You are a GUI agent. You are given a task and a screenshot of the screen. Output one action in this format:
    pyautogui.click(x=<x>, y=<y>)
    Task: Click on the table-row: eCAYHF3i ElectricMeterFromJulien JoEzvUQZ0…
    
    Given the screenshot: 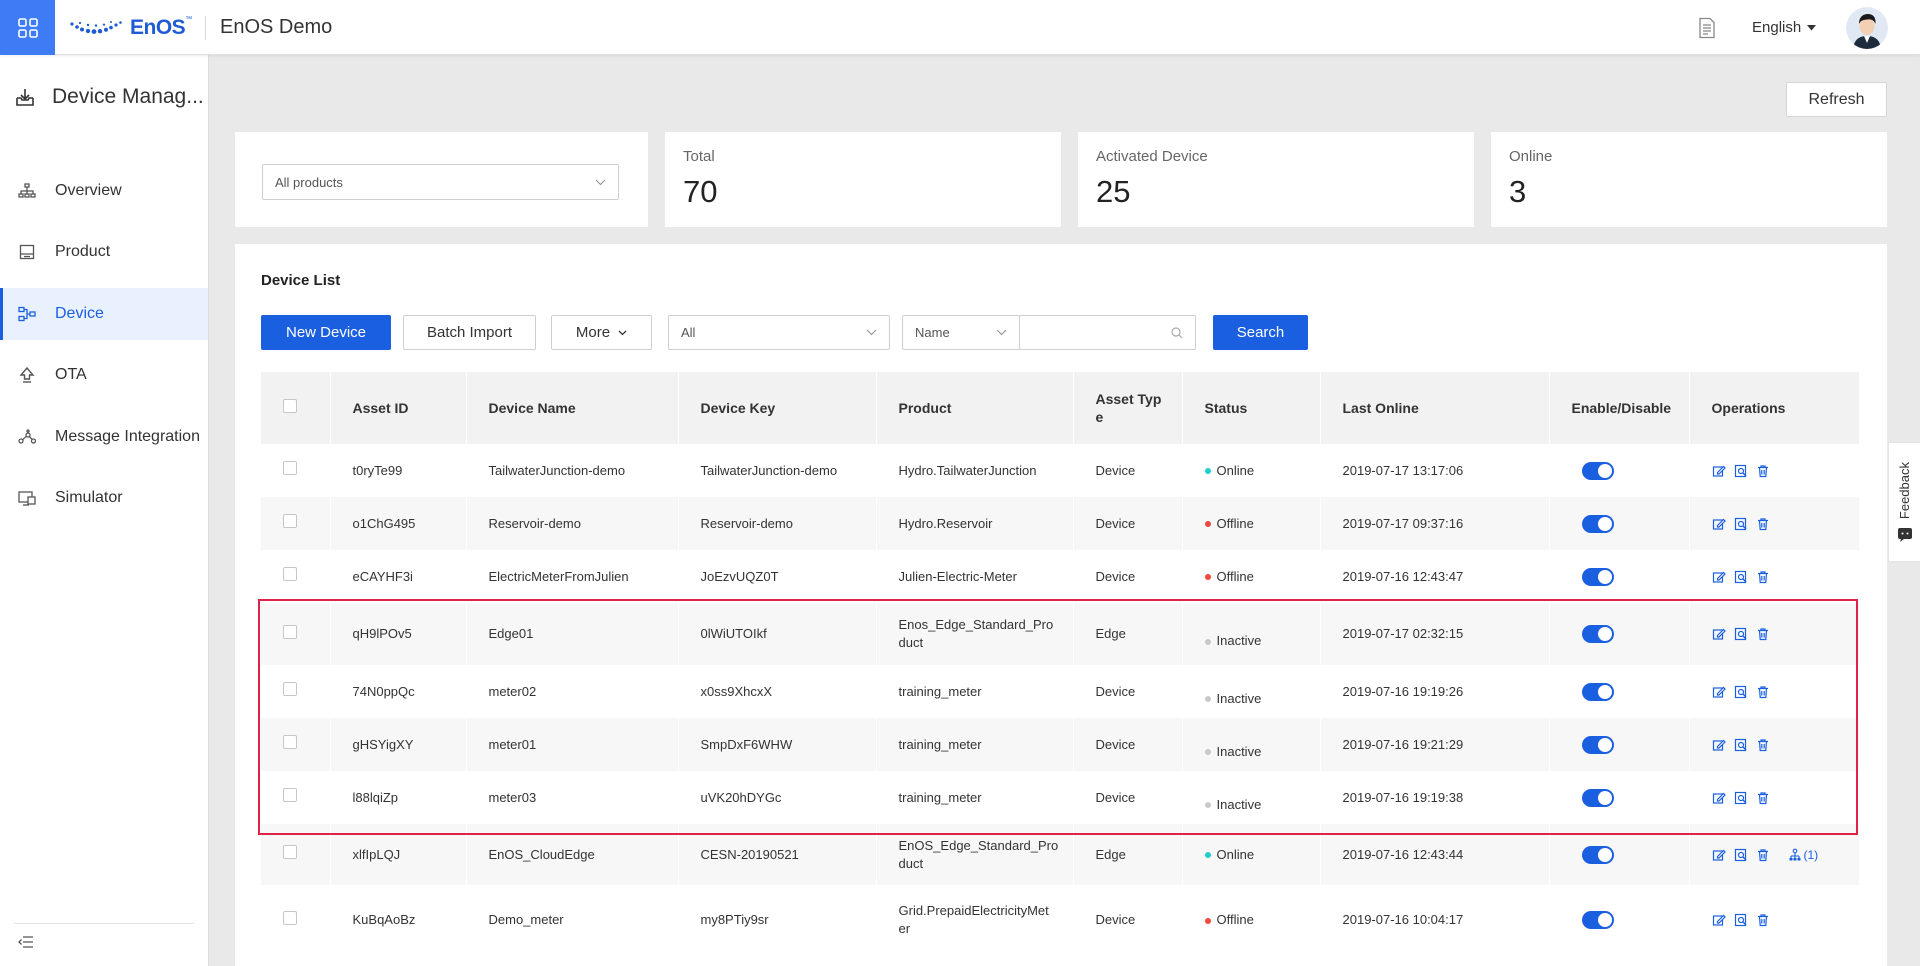 What is the action you would take?
    pyautogui.click(x=1060, y=576)
    